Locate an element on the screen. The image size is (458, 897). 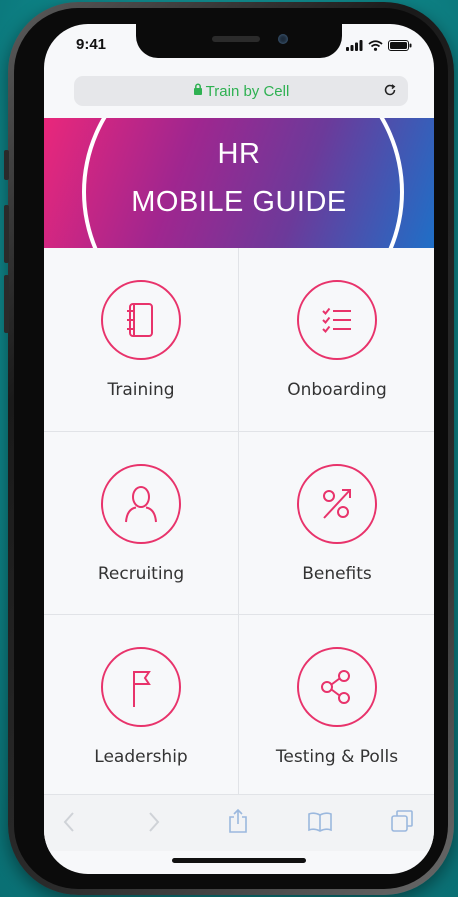
reload-icon is located at coordinates (390, 92).